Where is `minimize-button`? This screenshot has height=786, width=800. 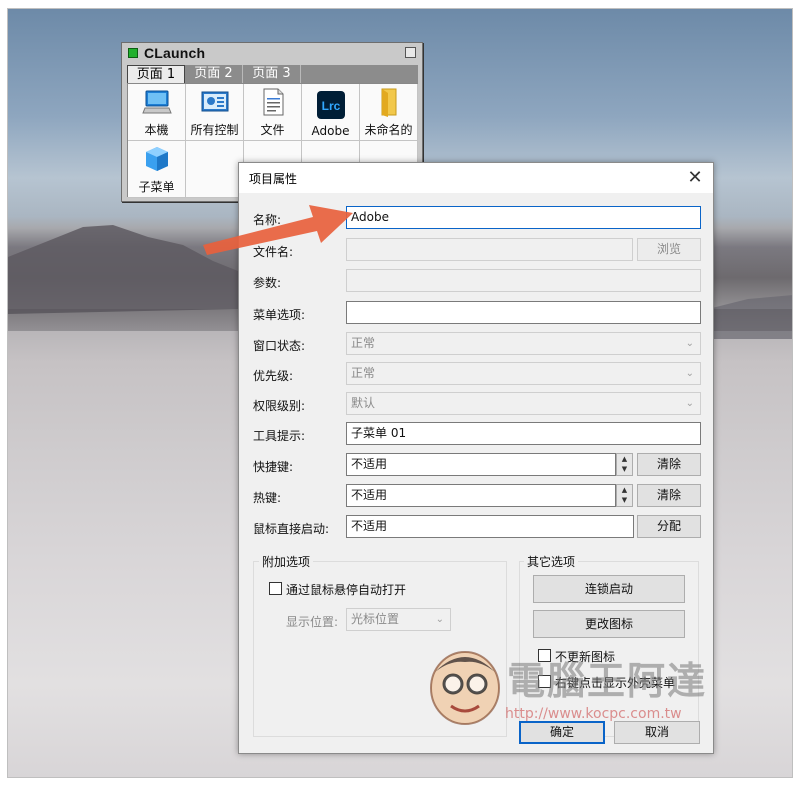
minimize-button is located at coordinates (410, 52).